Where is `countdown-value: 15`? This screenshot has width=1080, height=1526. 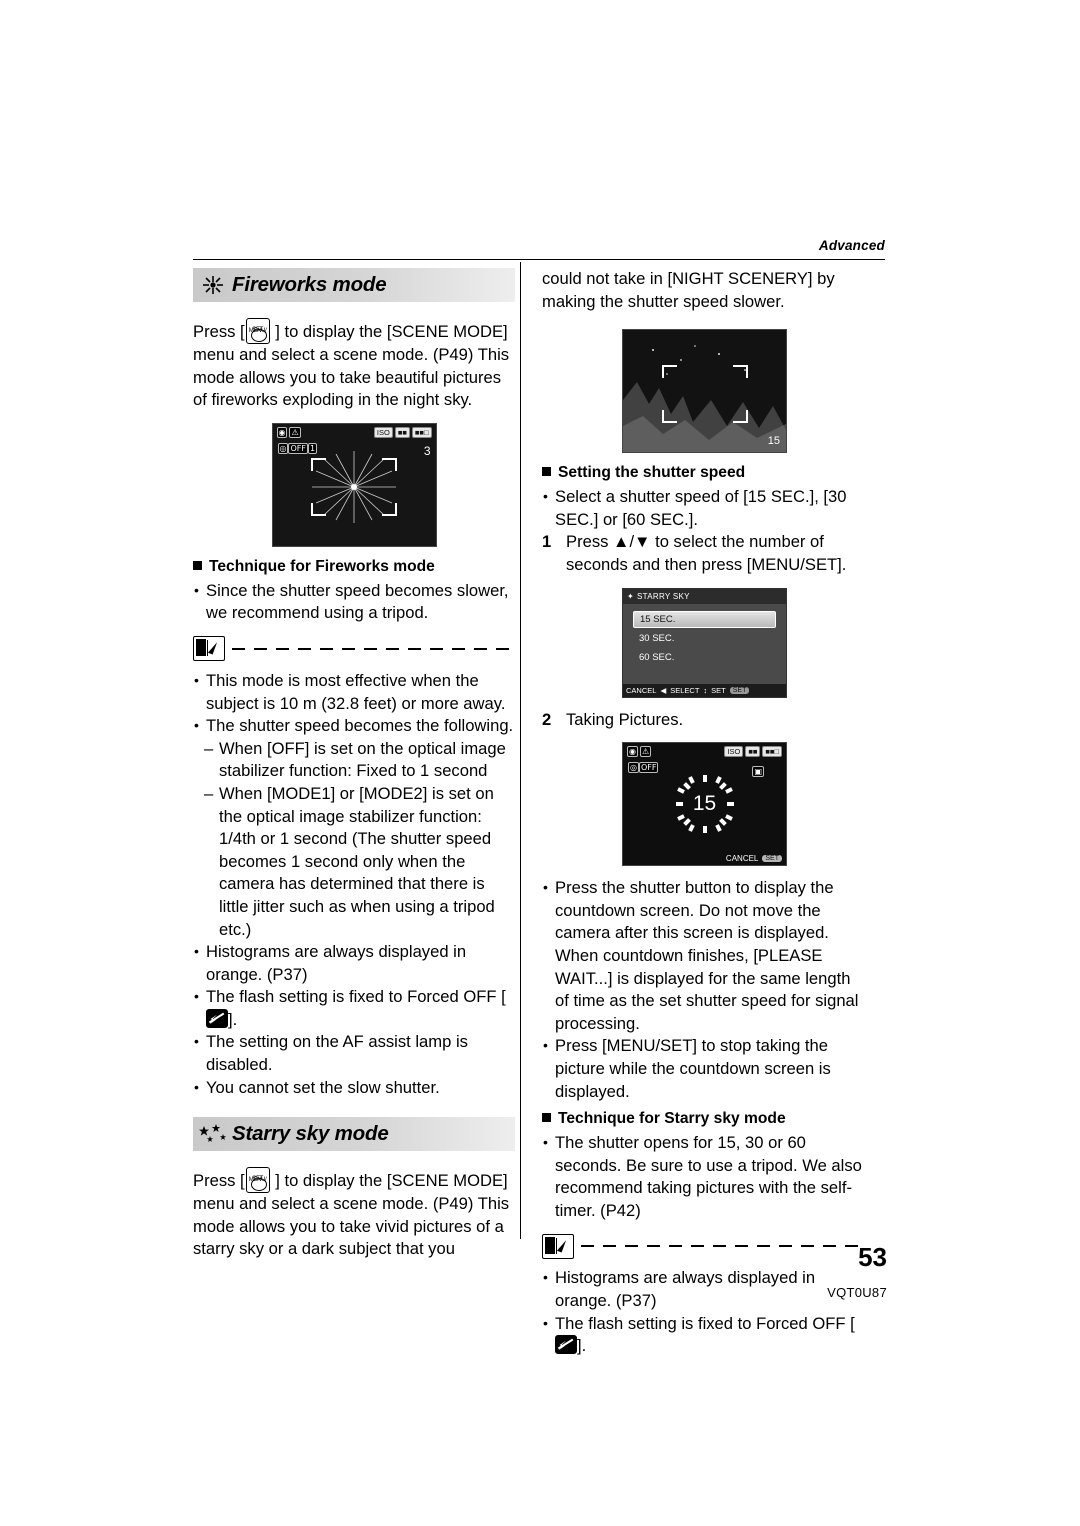
countdown-value: 15 is located at coordinates (704, 804).